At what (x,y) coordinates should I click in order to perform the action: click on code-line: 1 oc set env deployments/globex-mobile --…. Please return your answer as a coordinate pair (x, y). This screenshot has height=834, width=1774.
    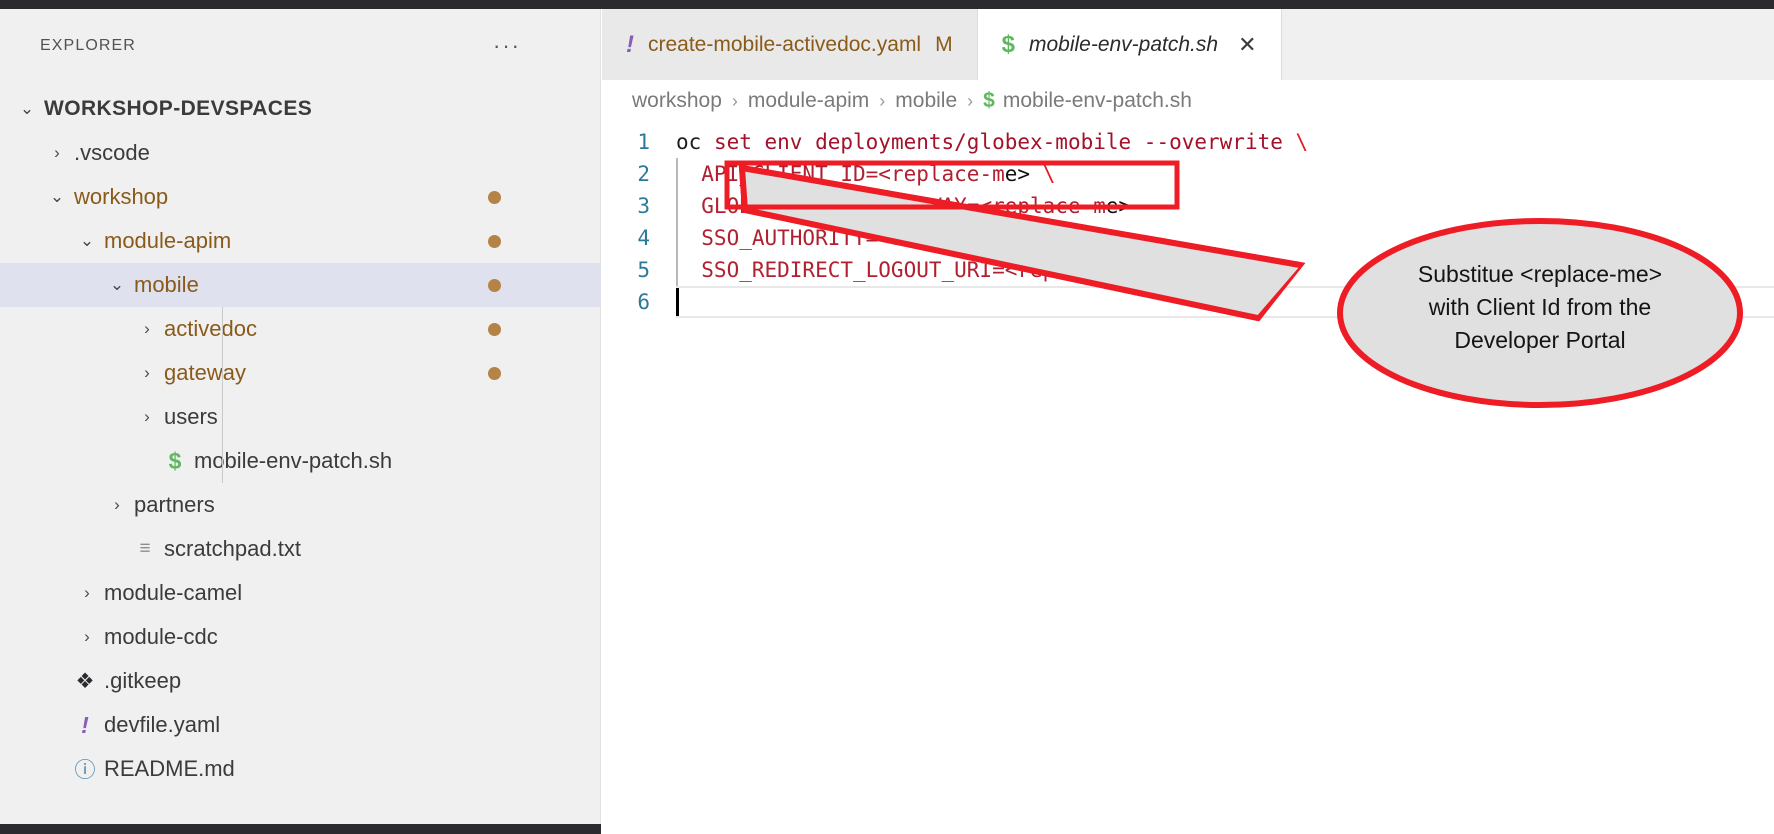
    Looking at the image, I should click on (1188, 142).